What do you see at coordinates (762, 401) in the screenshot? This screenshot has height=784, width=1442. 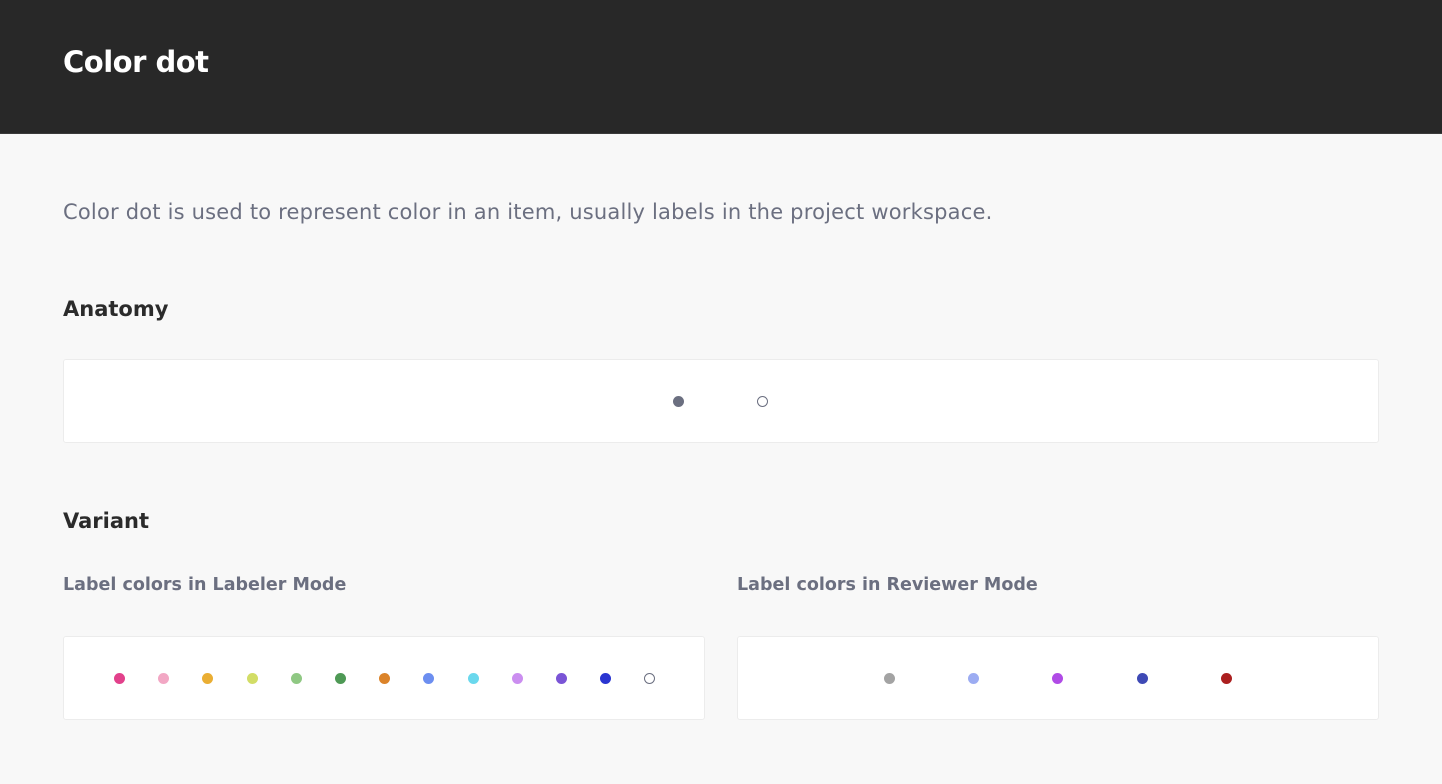 I see `outline-dot` at bounding box center [762, 401].